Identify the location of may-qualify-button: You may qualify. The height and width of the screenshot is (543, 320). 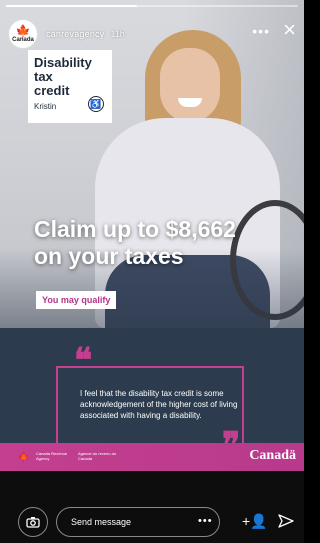
(76, 300).